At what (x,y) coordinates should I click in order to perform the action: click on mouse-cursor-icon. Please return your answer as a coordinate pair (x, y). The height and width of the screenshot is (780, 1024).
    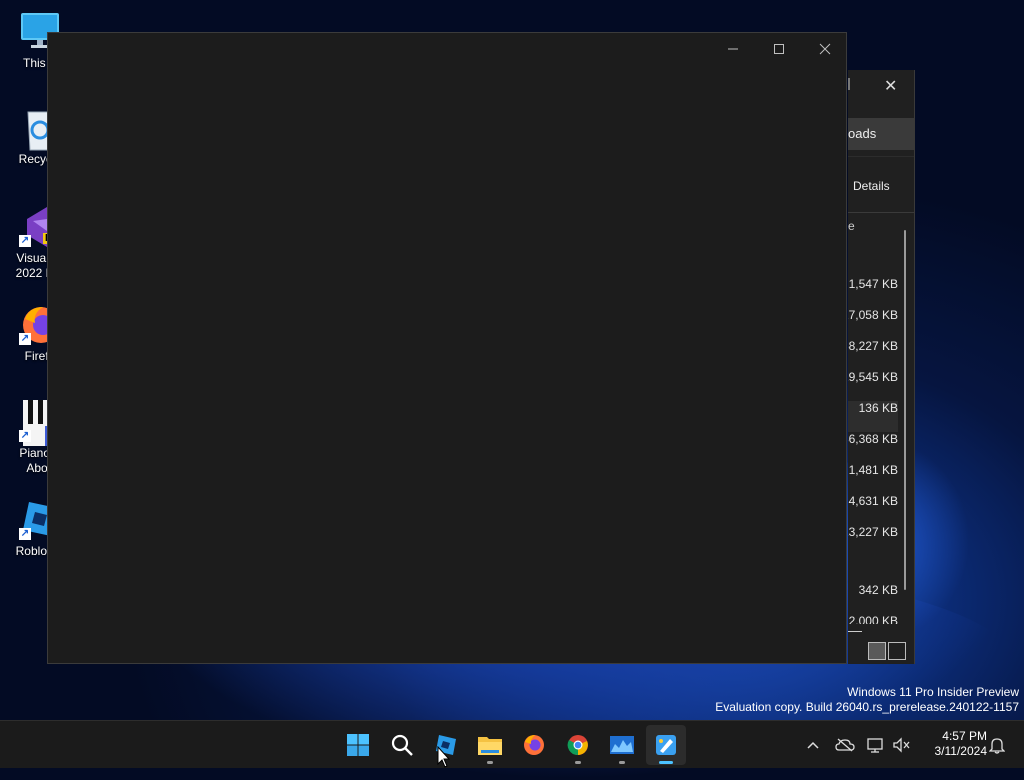
    Looking at the image, I should click on (444, 757).